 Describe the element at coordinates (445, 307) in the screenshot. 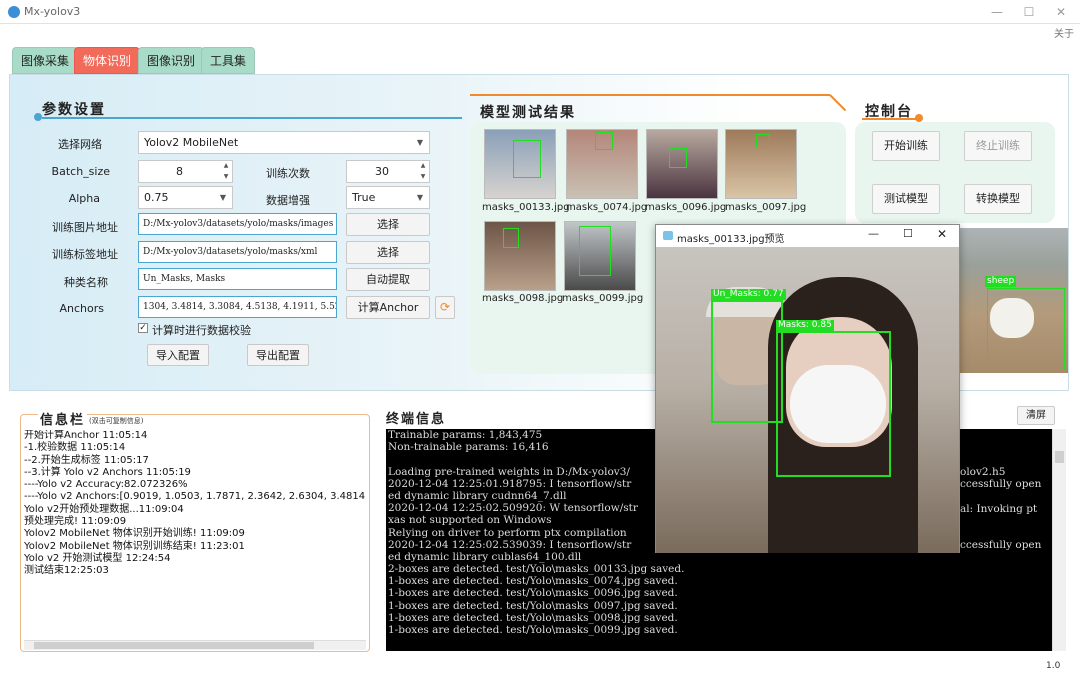

I see `refresh-icon: ⟳` at that location.